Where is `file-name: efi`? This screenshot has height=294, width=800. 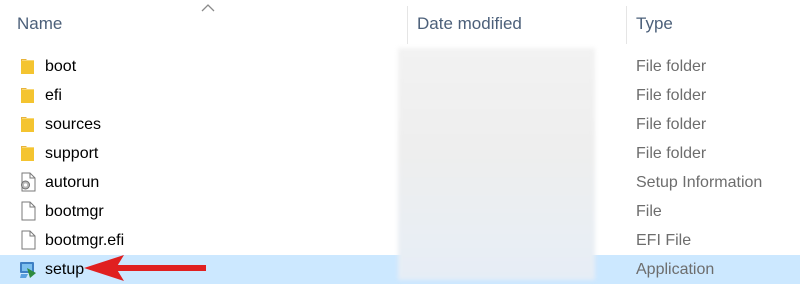
file-name: efi is located at coordinates (53, 95).